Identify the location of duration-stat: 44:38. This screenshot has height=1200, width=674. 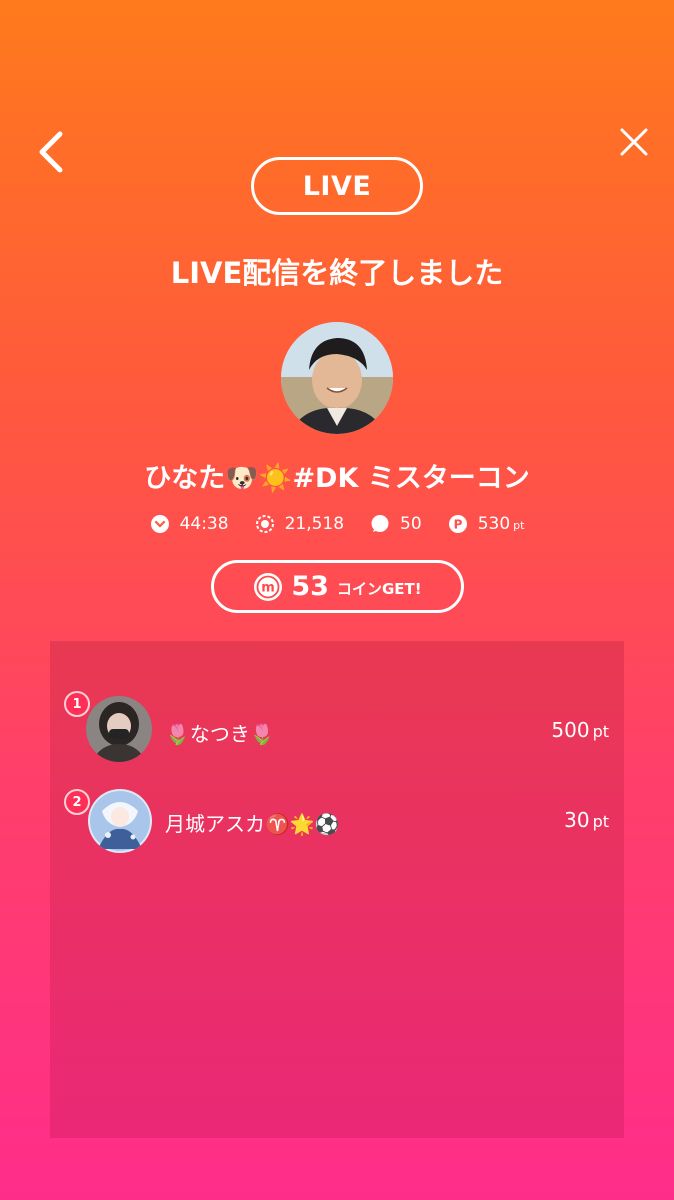
(189, 524).